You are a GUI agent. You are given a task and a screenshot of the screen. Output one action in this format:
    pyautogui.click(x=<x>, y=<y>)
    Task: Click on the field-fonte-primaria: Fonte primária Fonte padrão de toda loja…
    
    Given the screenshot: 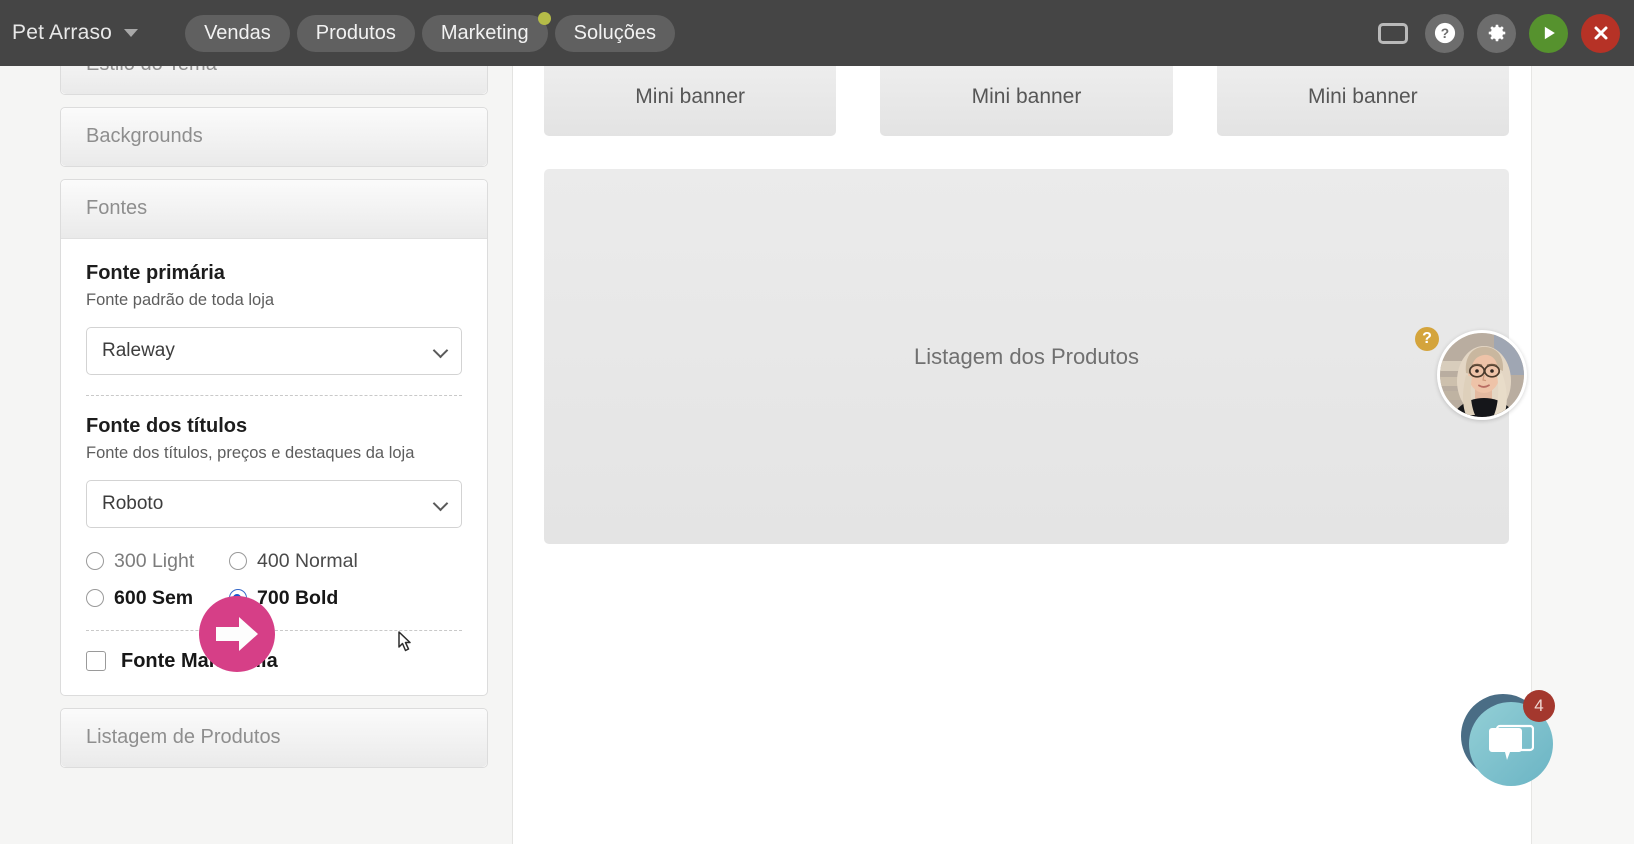 What is the action you would take?
    pyautogui.click(x=274, y=318)
    